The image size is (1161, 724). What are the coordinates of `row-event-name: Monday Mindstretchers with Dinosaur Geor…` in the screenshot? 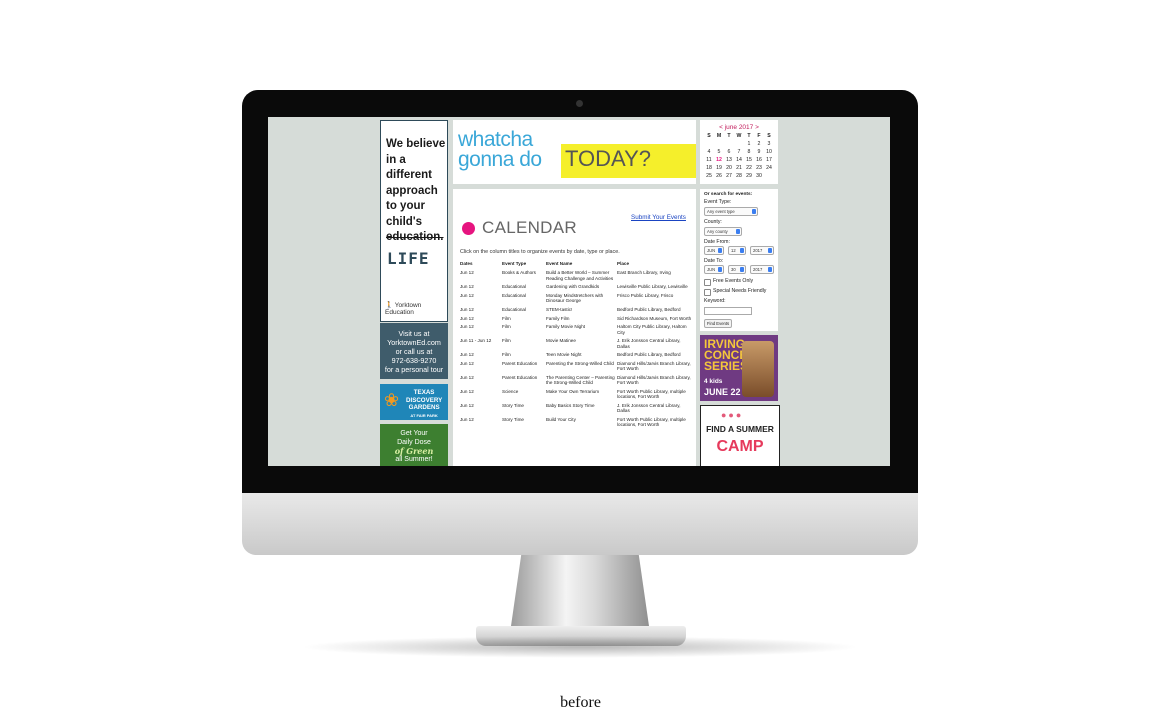 It's located at (581, 298).